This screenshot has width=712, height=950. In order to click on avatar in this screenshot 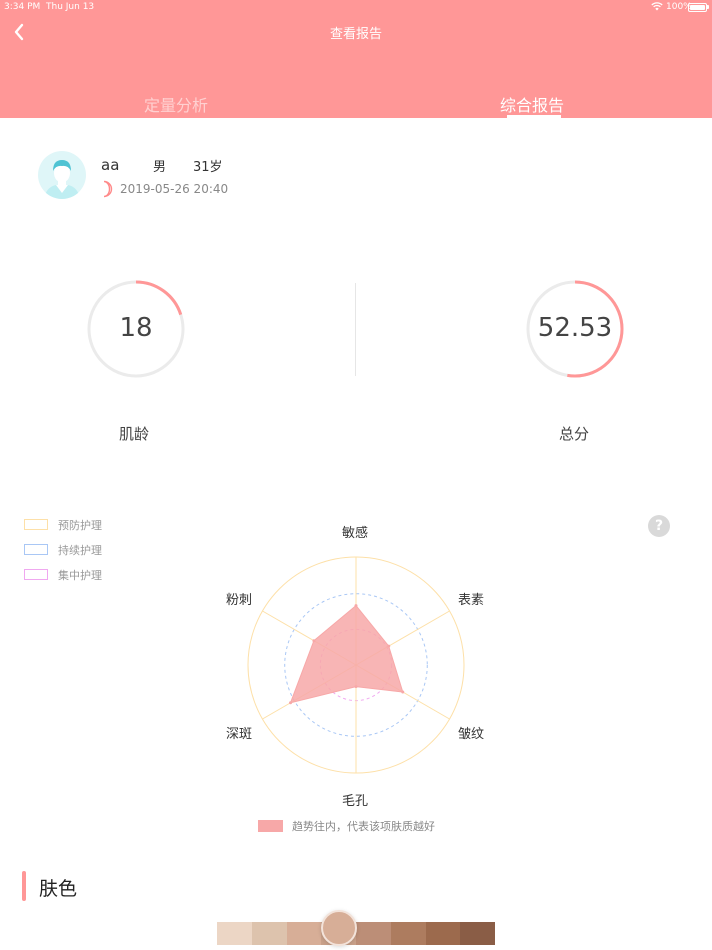, I will do `click(62, 175)`.